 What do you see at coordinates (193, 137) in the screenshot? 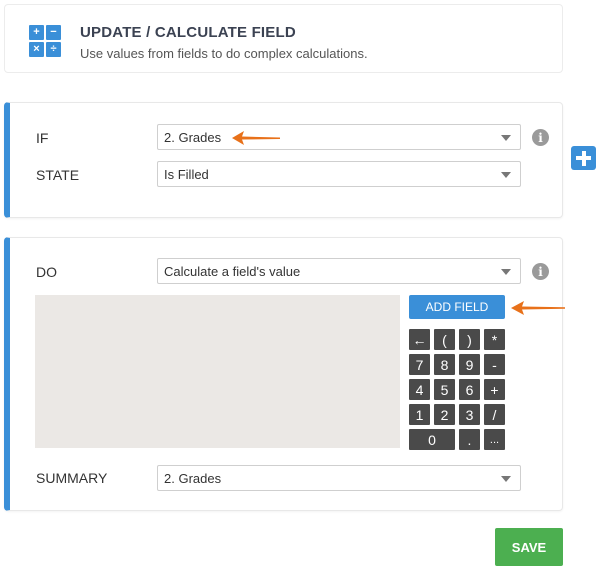
I see `if-field-value: 2. Grades` at bounding box center [193, 137].